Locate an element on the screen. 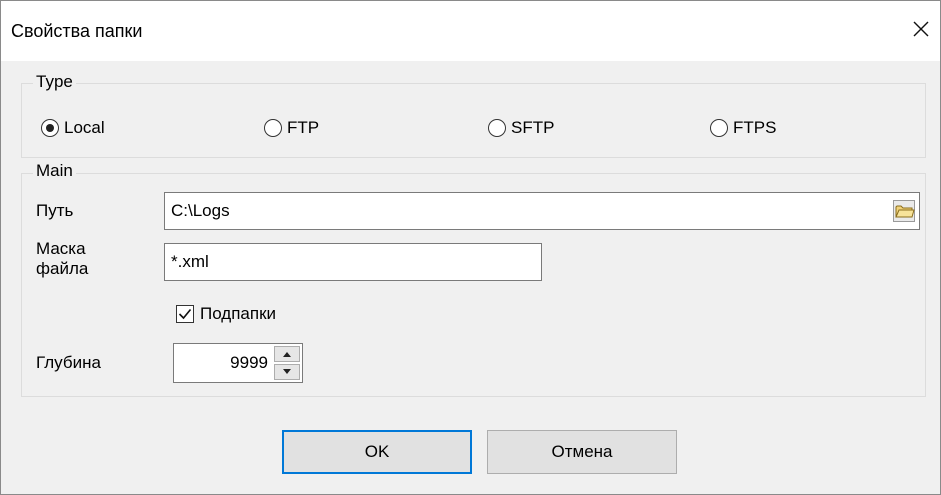 Image resolution: width=941 pixels, height=495 pixels. file-mask-input: *.xml is located at coordinates (353, 262).